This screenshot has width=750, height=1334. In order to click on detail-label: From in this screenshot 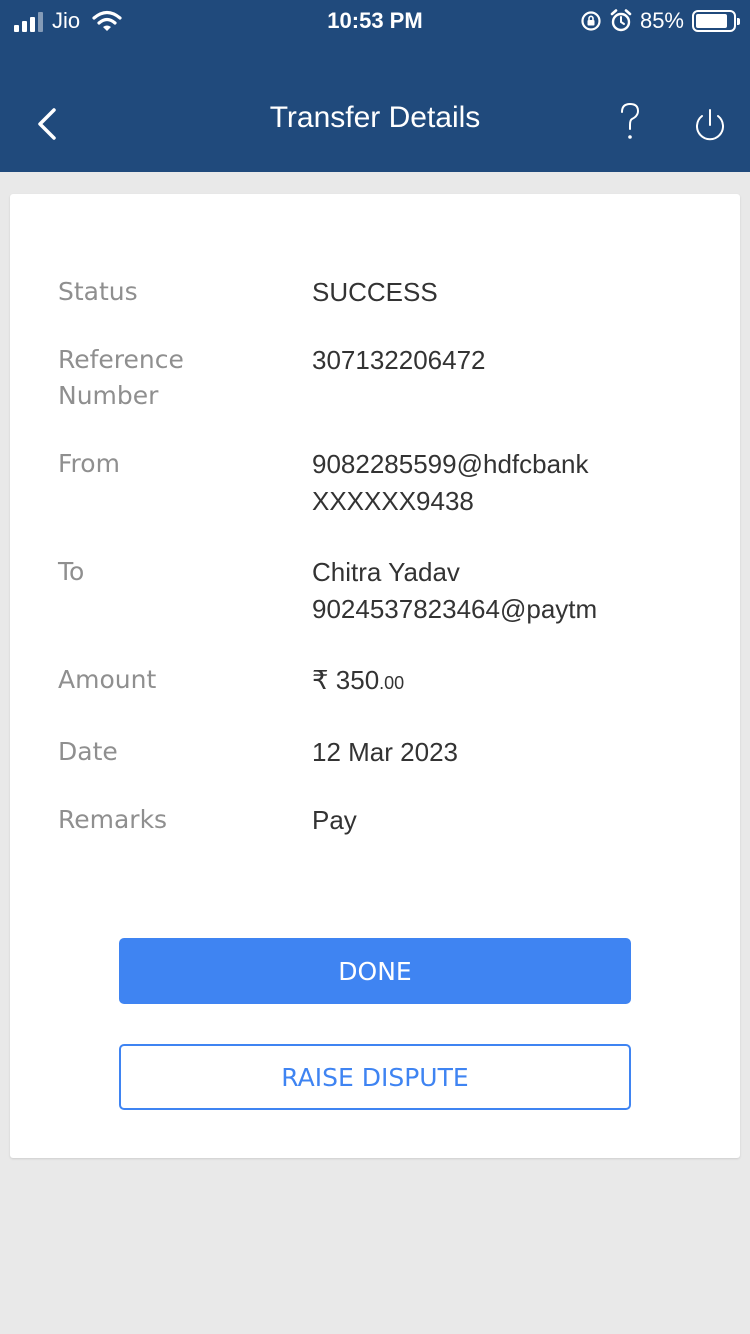, I will do `click(89, 463)`.